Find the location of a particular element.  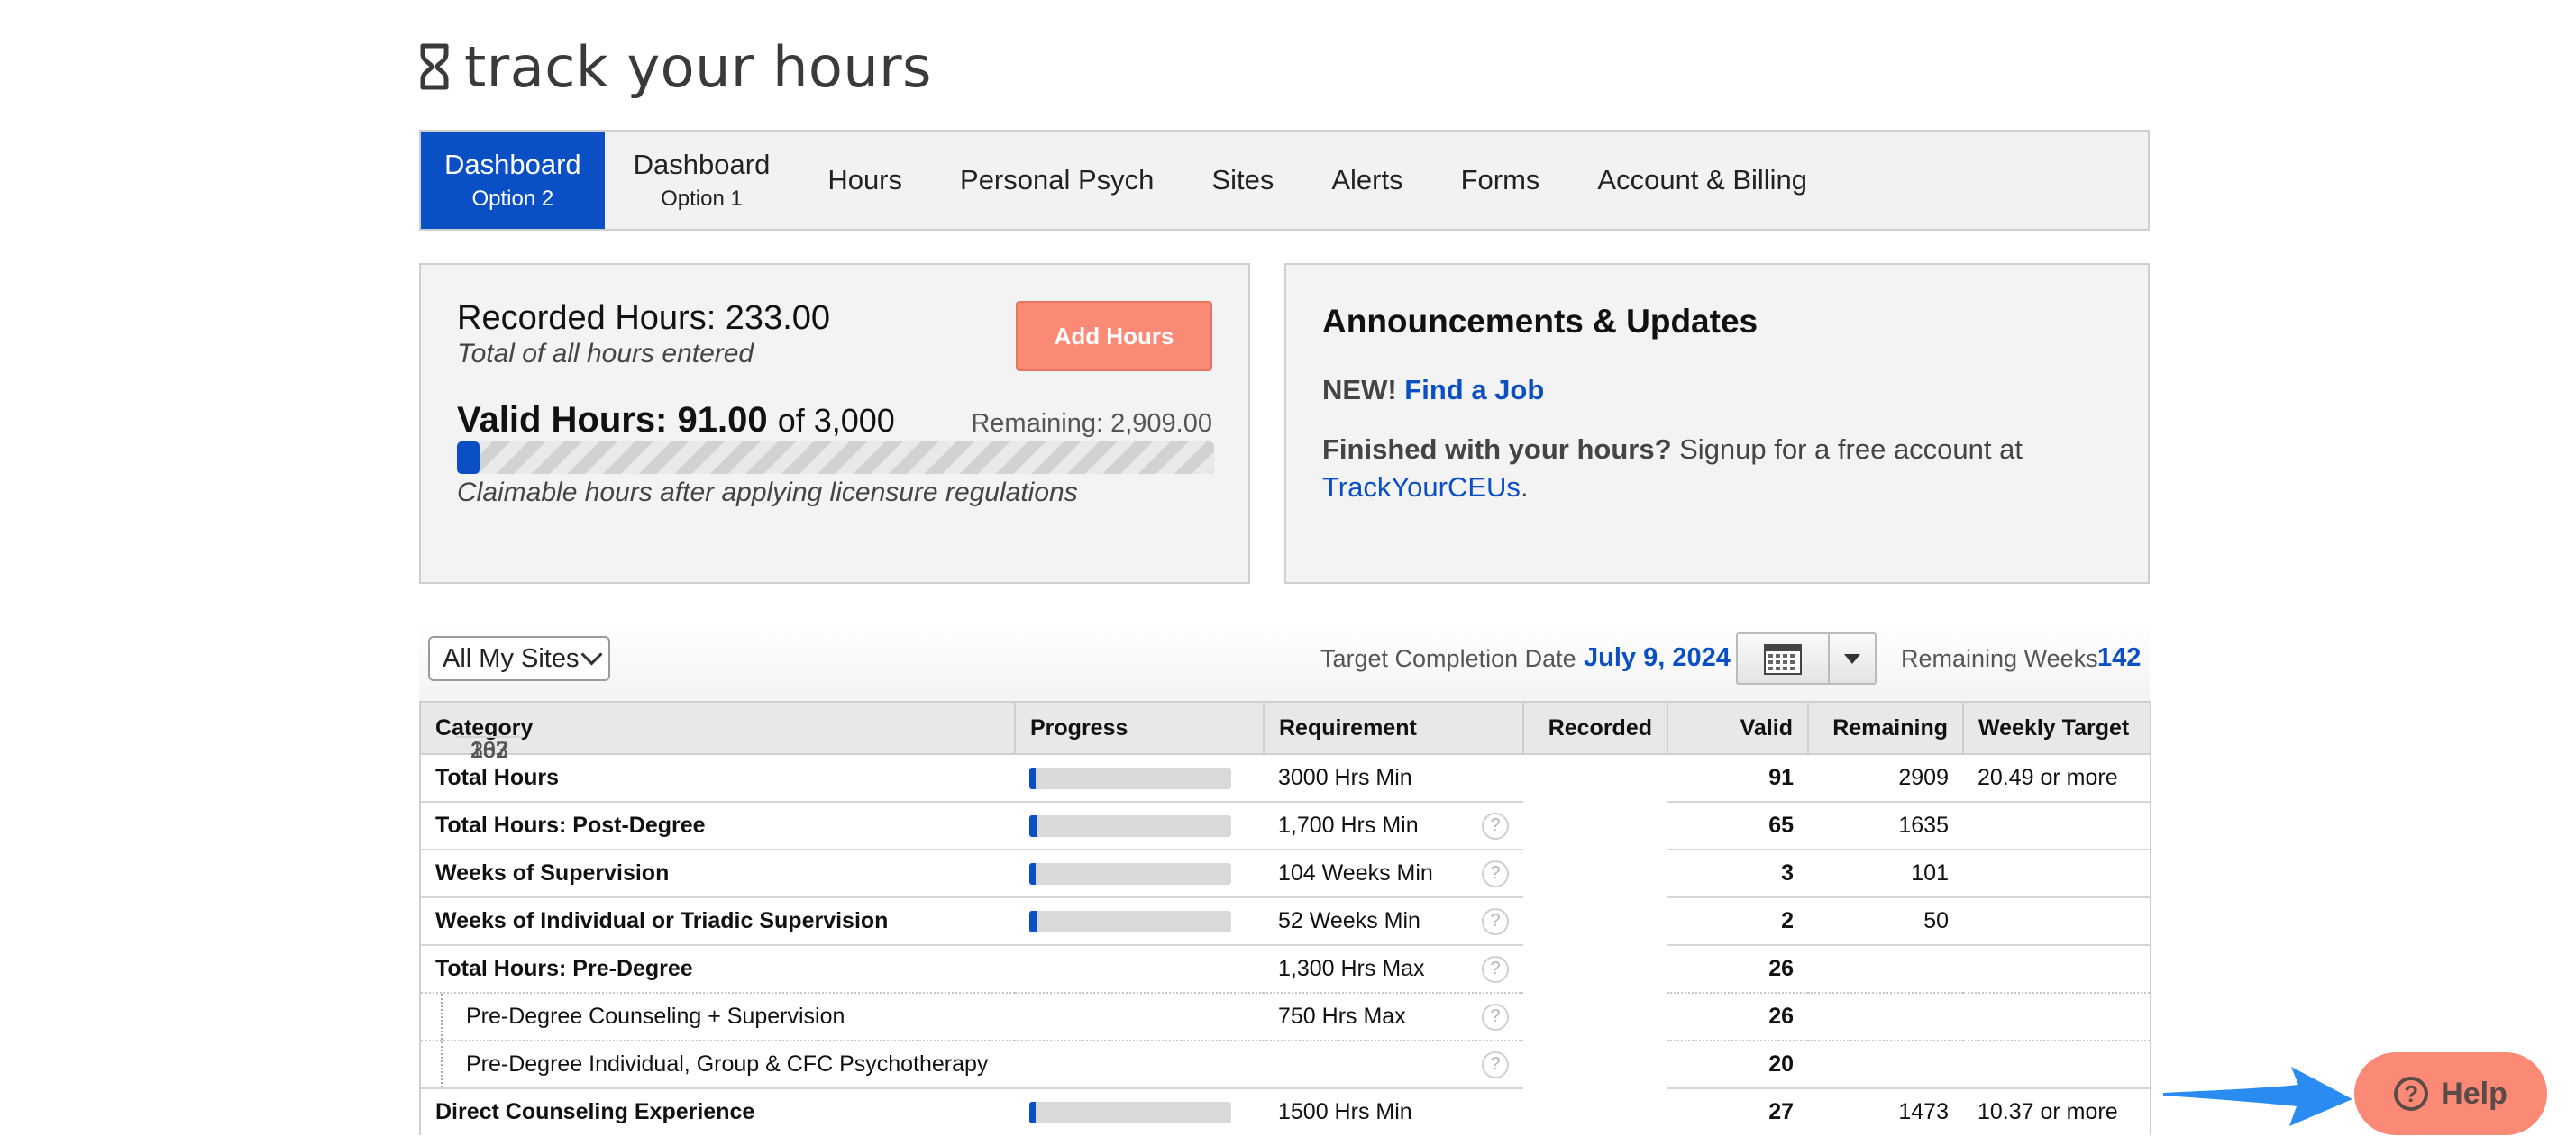

add-hours-button: Add Hours is located at coordinates (1114, 336).